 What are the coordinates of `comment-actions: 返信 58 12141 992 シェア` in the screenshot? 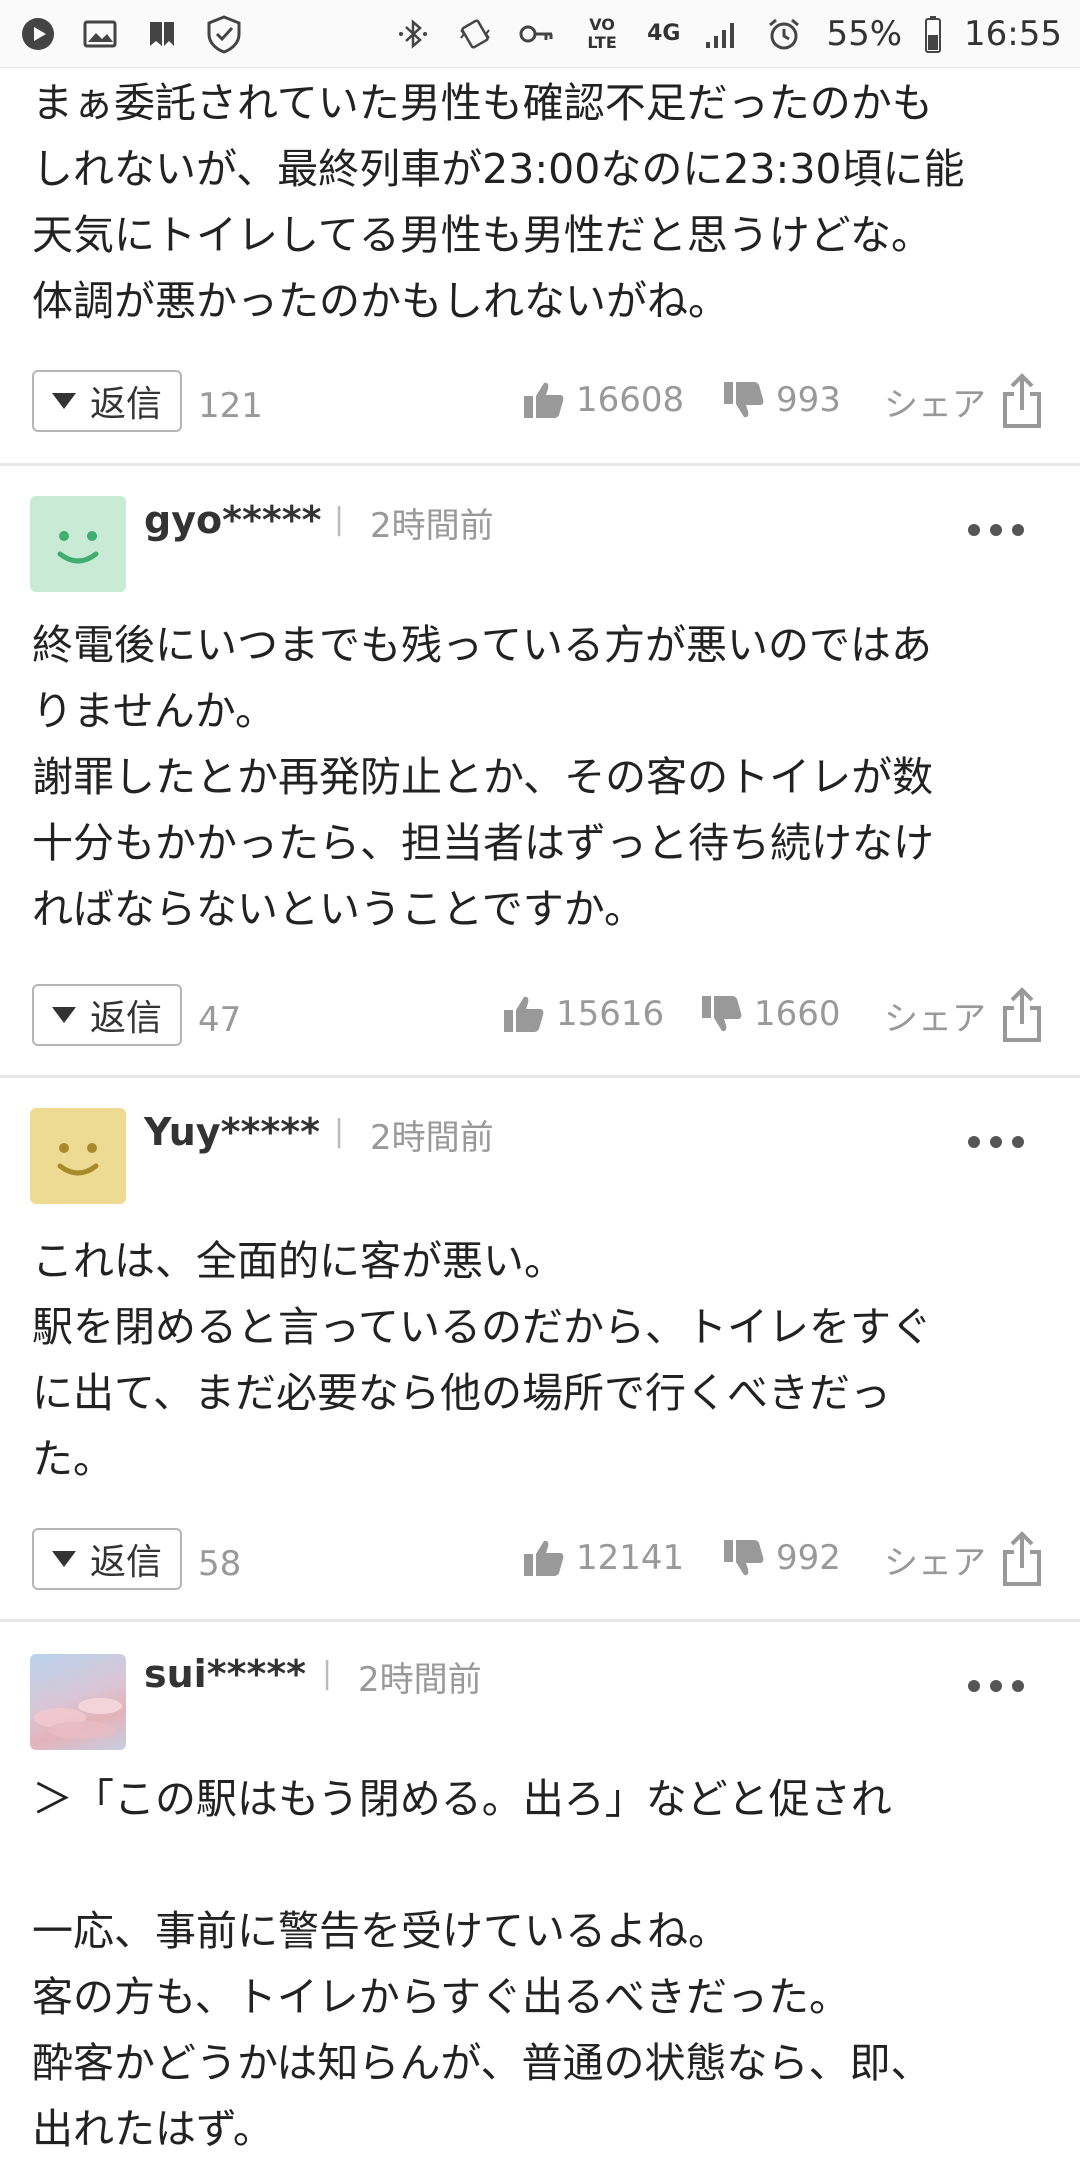 It's located at (540, 1563).